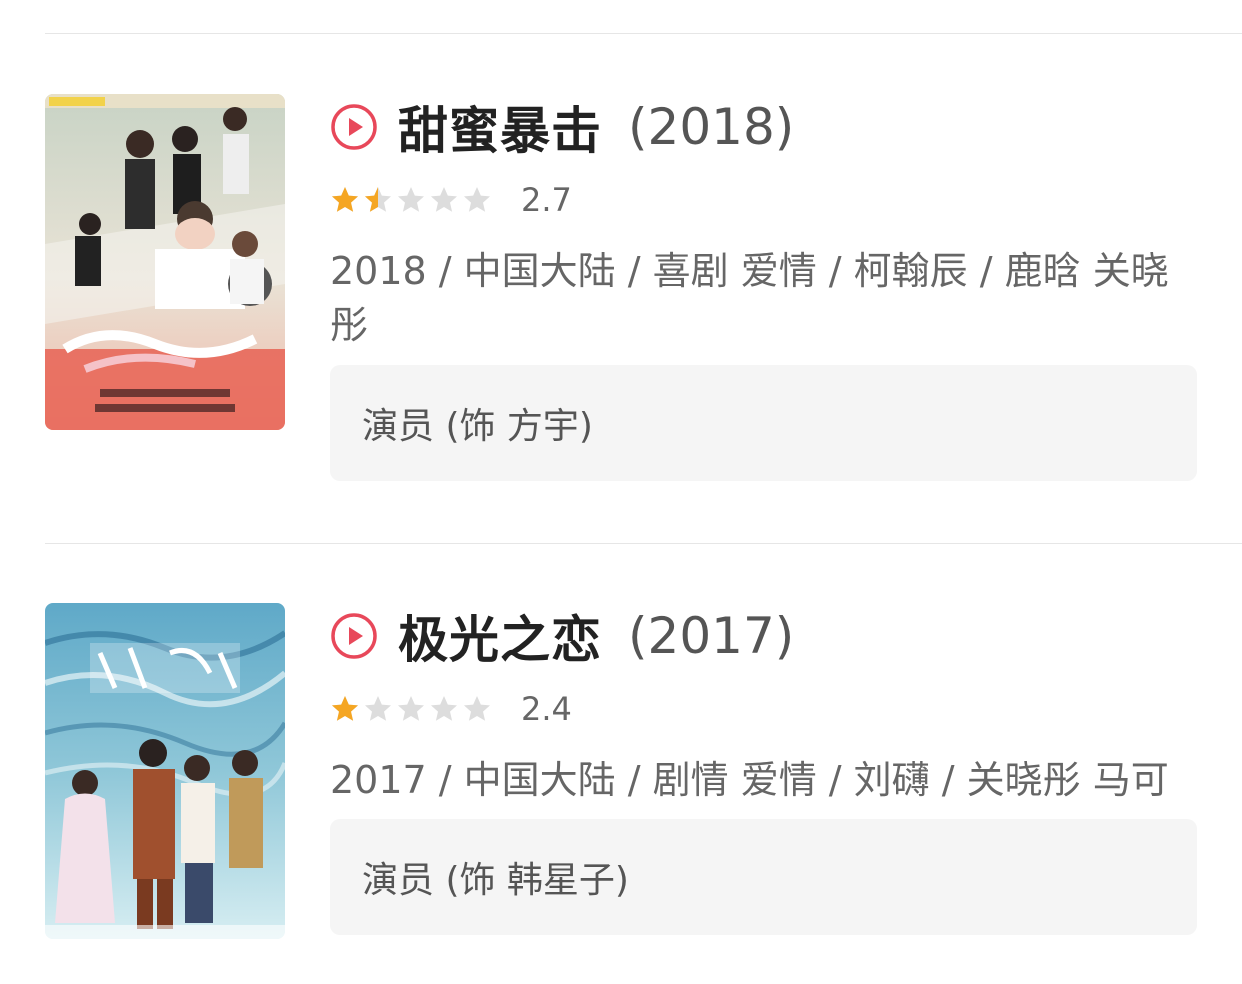 The image size is (1242, 984). Describe the element at coordinates (643, 543) in the screenshot. I see `item-divider` at that location.